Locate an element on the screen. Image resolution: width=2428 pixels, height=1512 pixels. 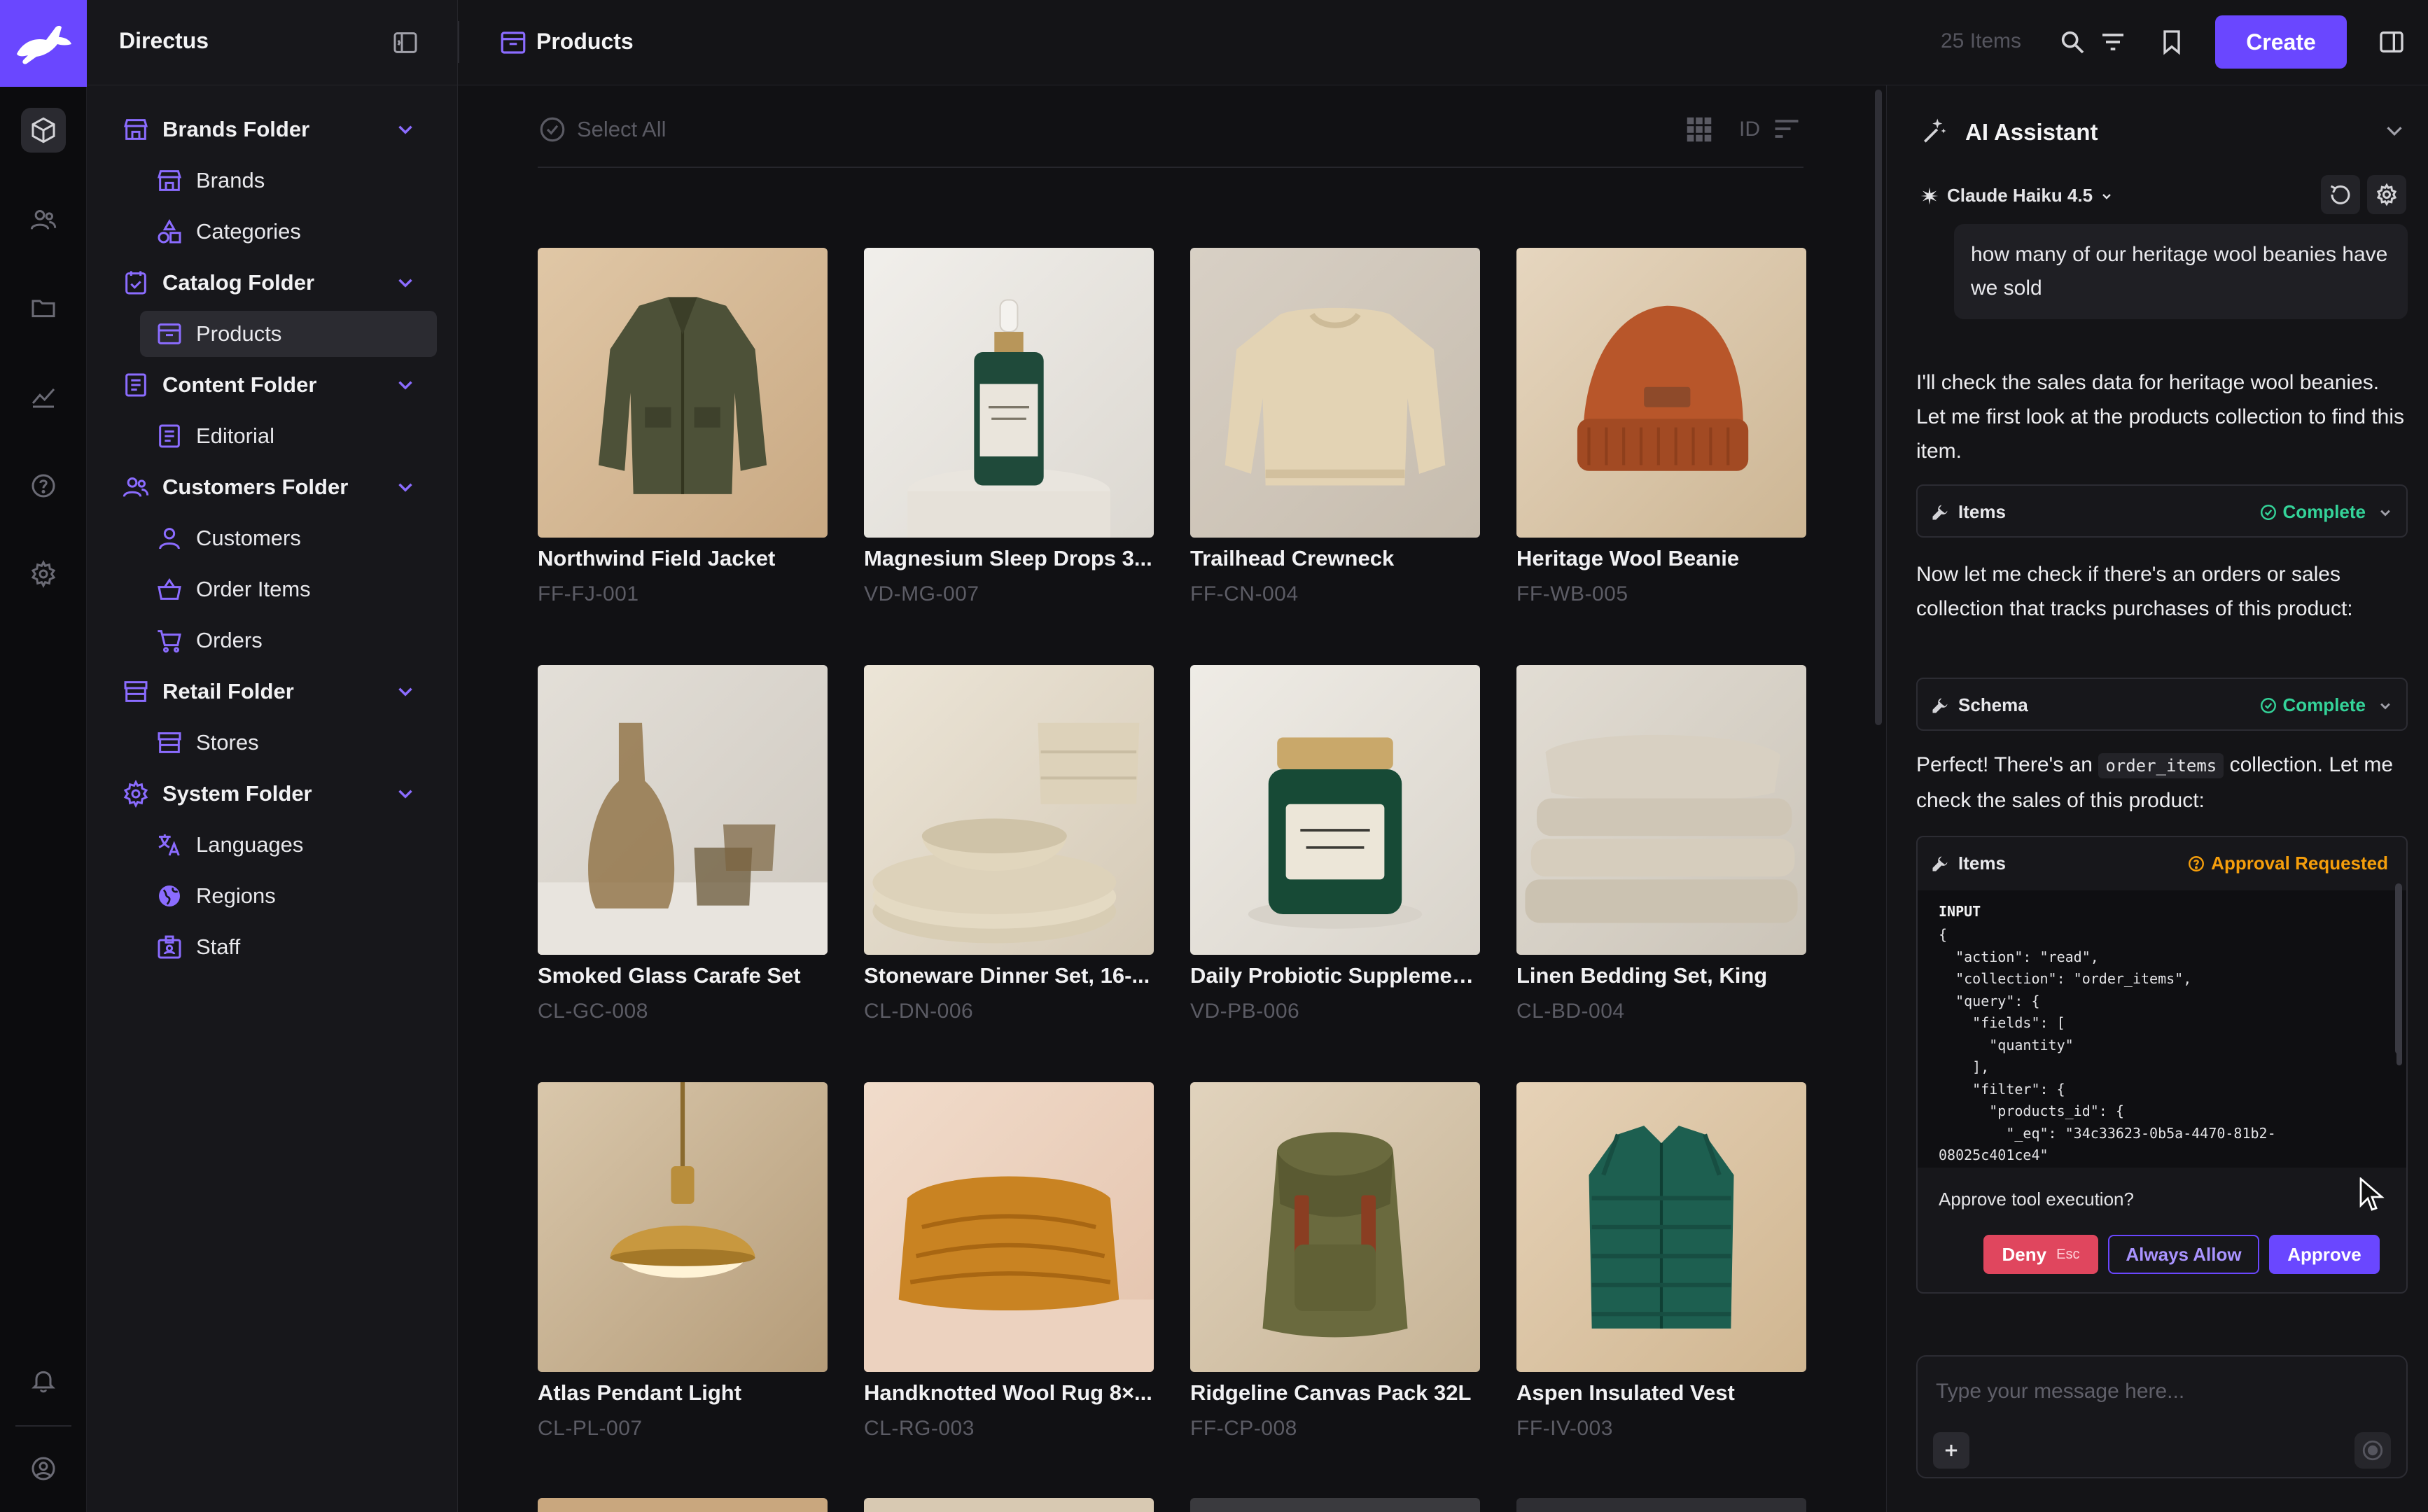
approve-button: Approve is located at coordinates (2324, 1254).